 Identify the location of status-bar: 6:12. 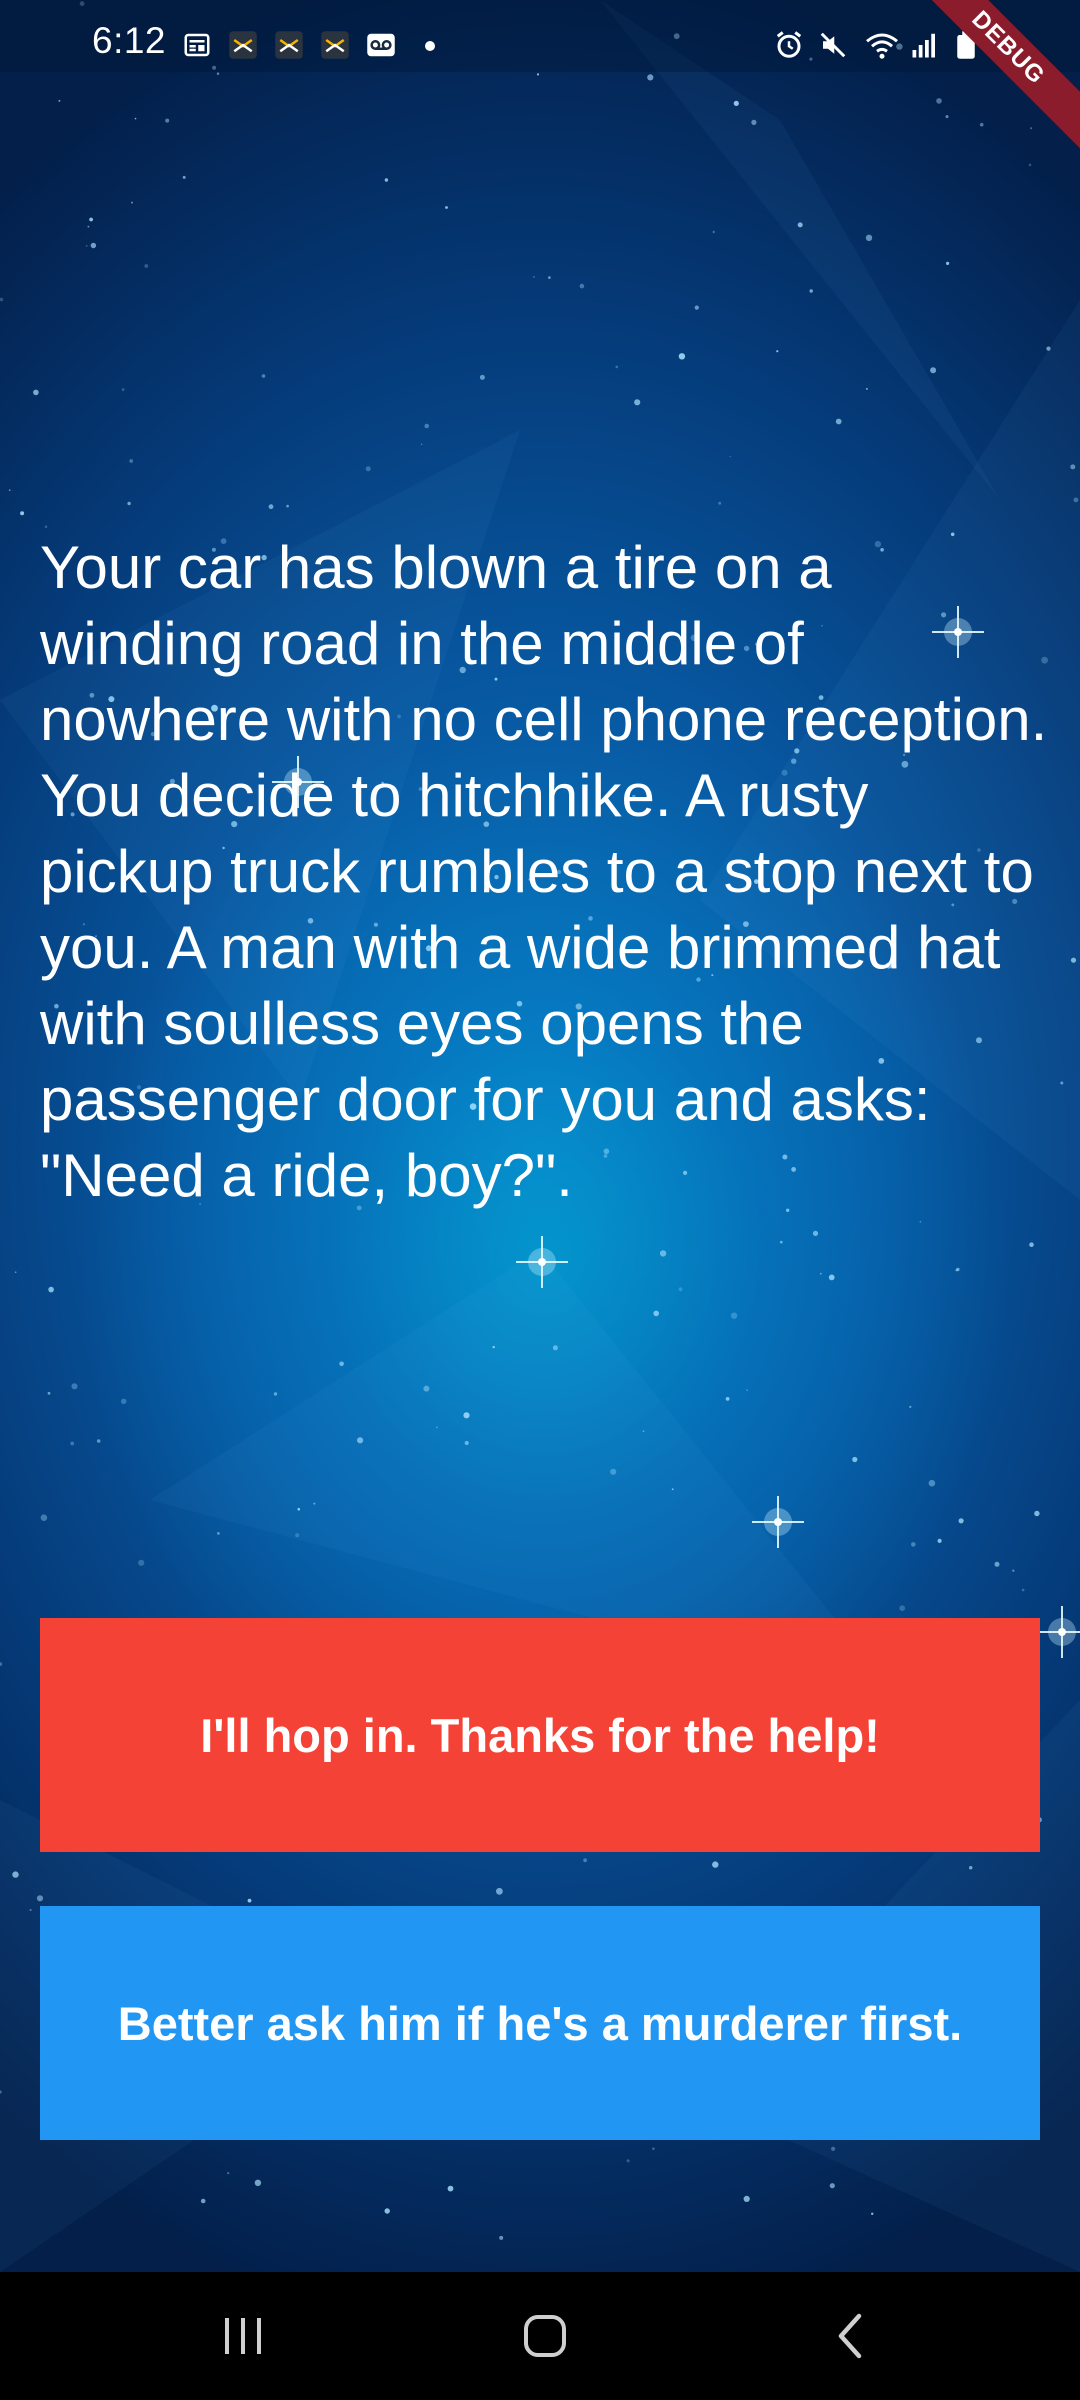
(540, 36).